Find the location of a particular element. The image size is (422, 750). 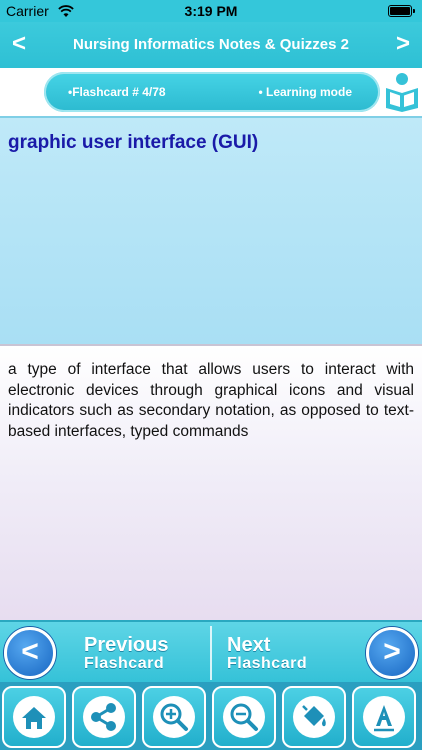

flashcard-navigation-bar: < Previous Flashcard Next Flashcard > is located at coordinates (211, 651).